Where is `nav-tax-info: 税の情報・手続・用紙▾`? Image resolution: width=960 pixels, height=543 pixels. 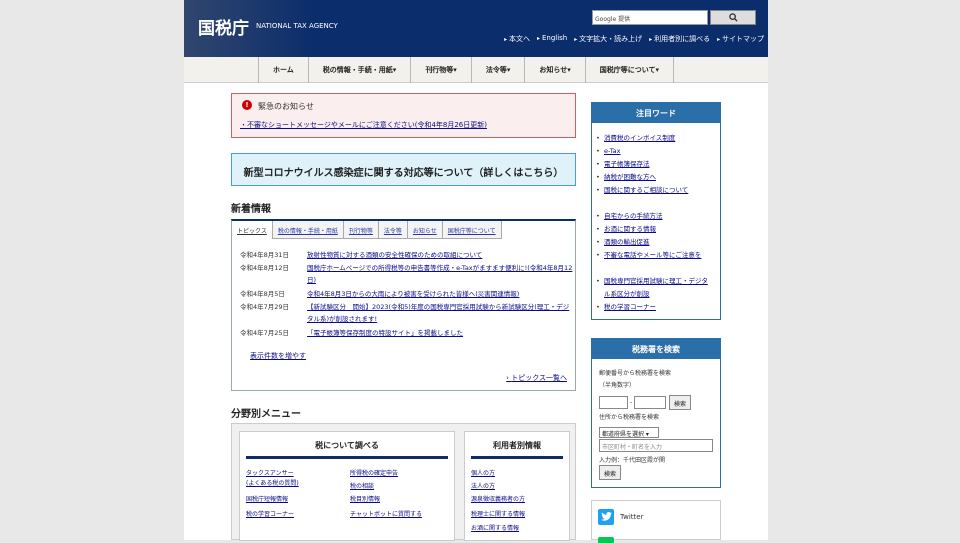 nav-tax-info: 税の情報・手続・用紙▾ is located at coordinates (359, 70).